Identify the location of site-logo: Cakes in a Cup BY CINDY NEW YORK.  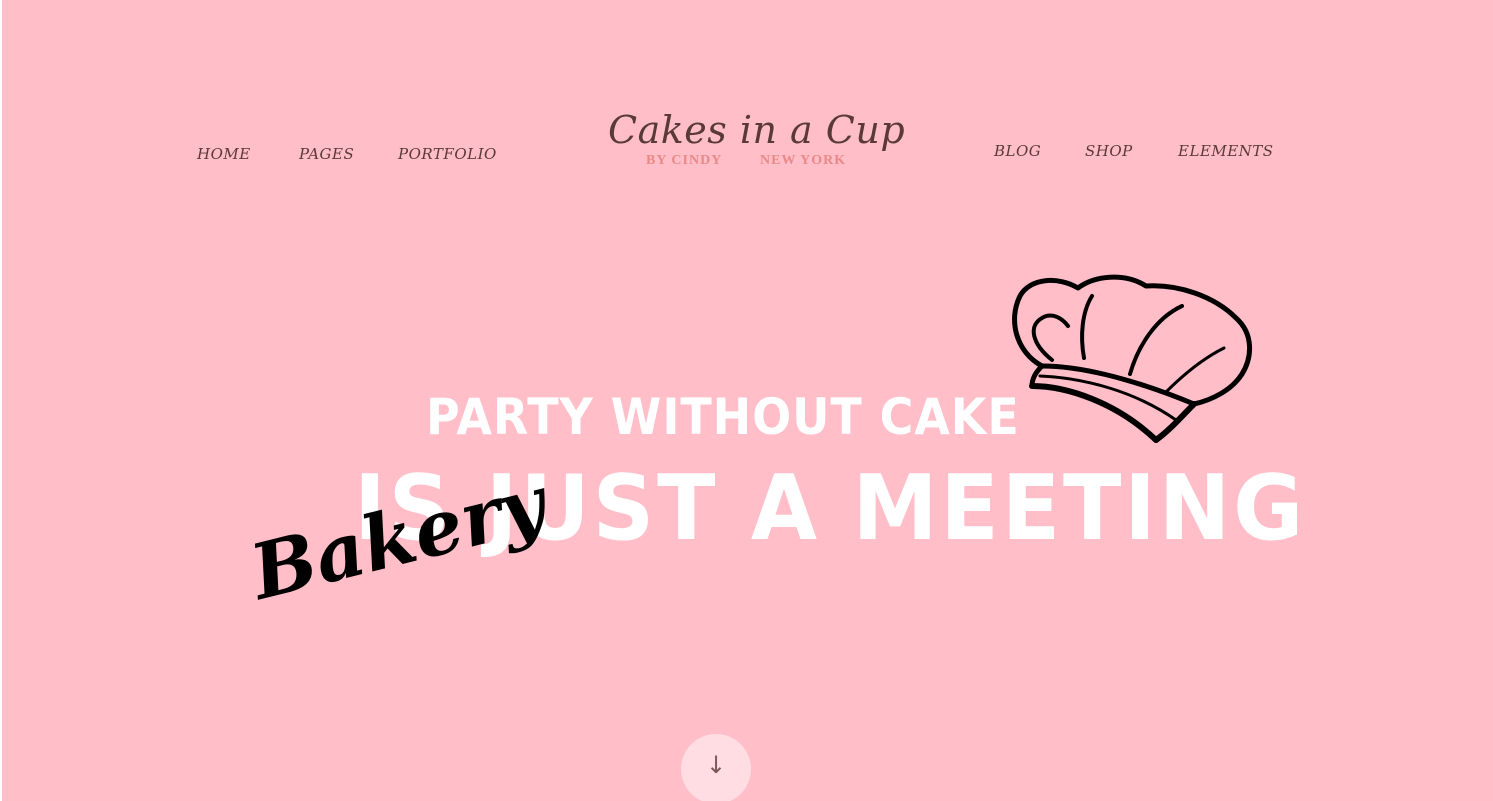
(754, 143).